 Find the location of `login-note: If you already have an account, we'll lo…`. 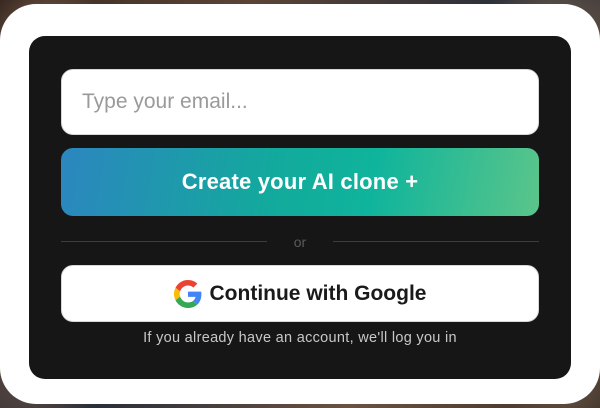

login-note: If you already have an account, we'll lo… is located at coordinates (300, 338).